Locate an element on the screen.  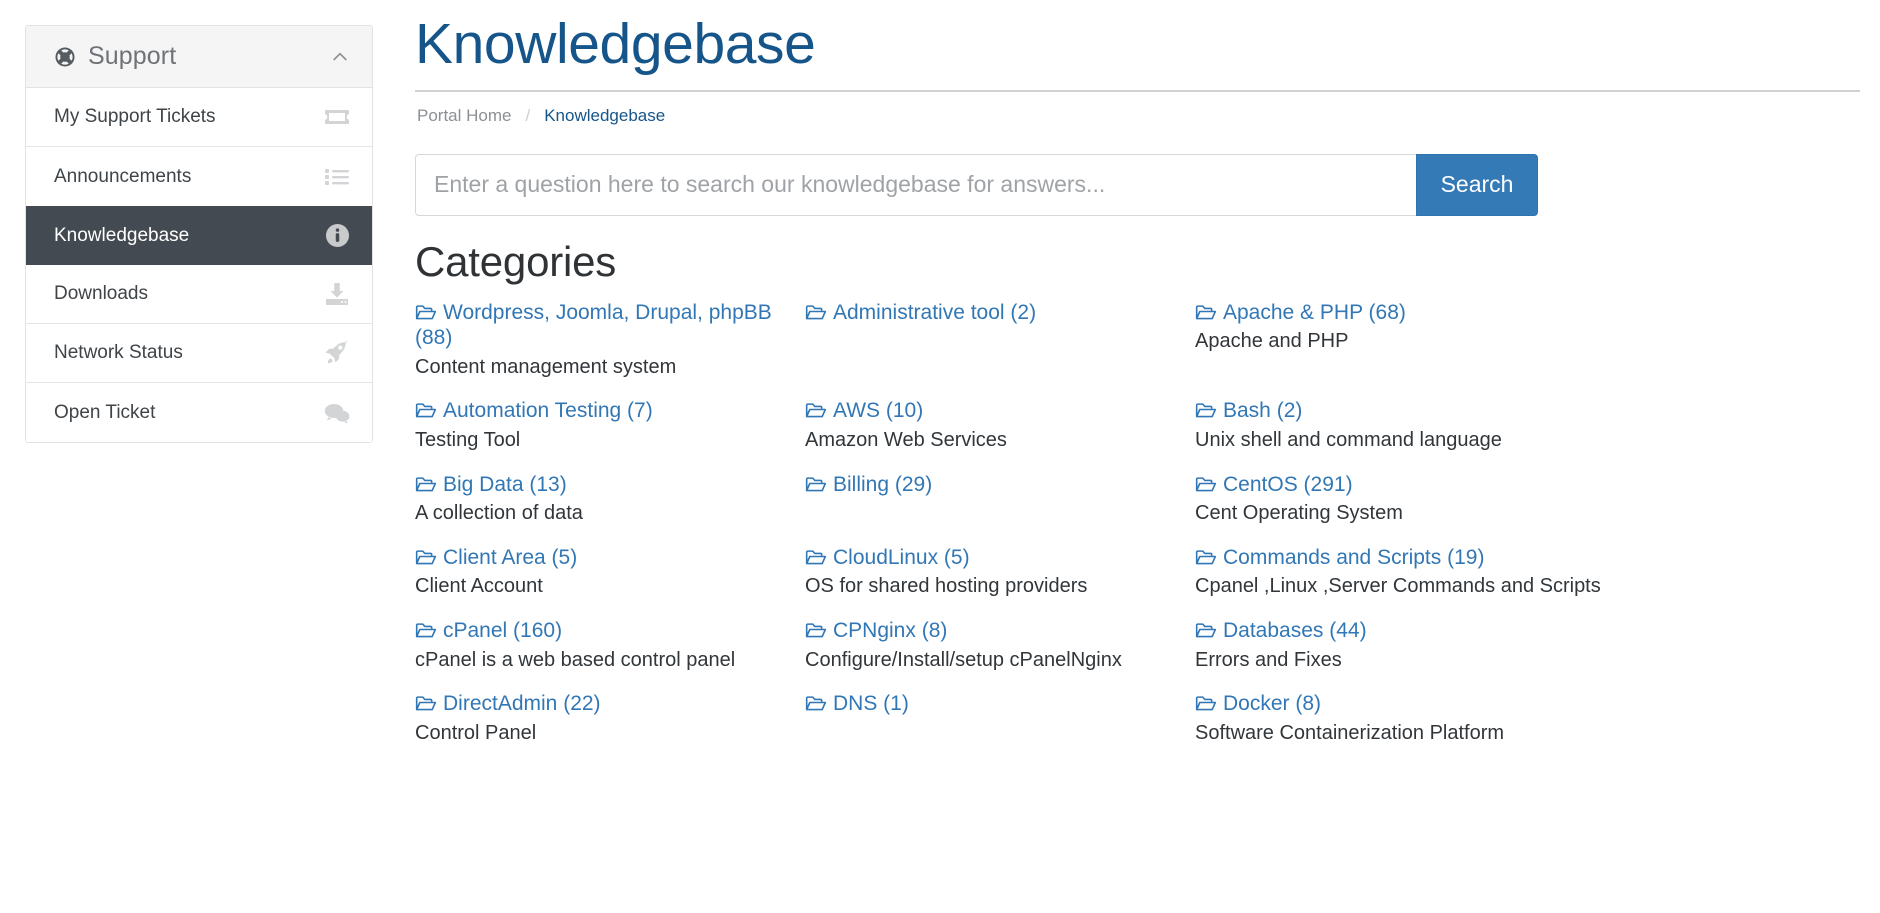
category-cell: DNS (1) is located at coordinates (1000, 704).